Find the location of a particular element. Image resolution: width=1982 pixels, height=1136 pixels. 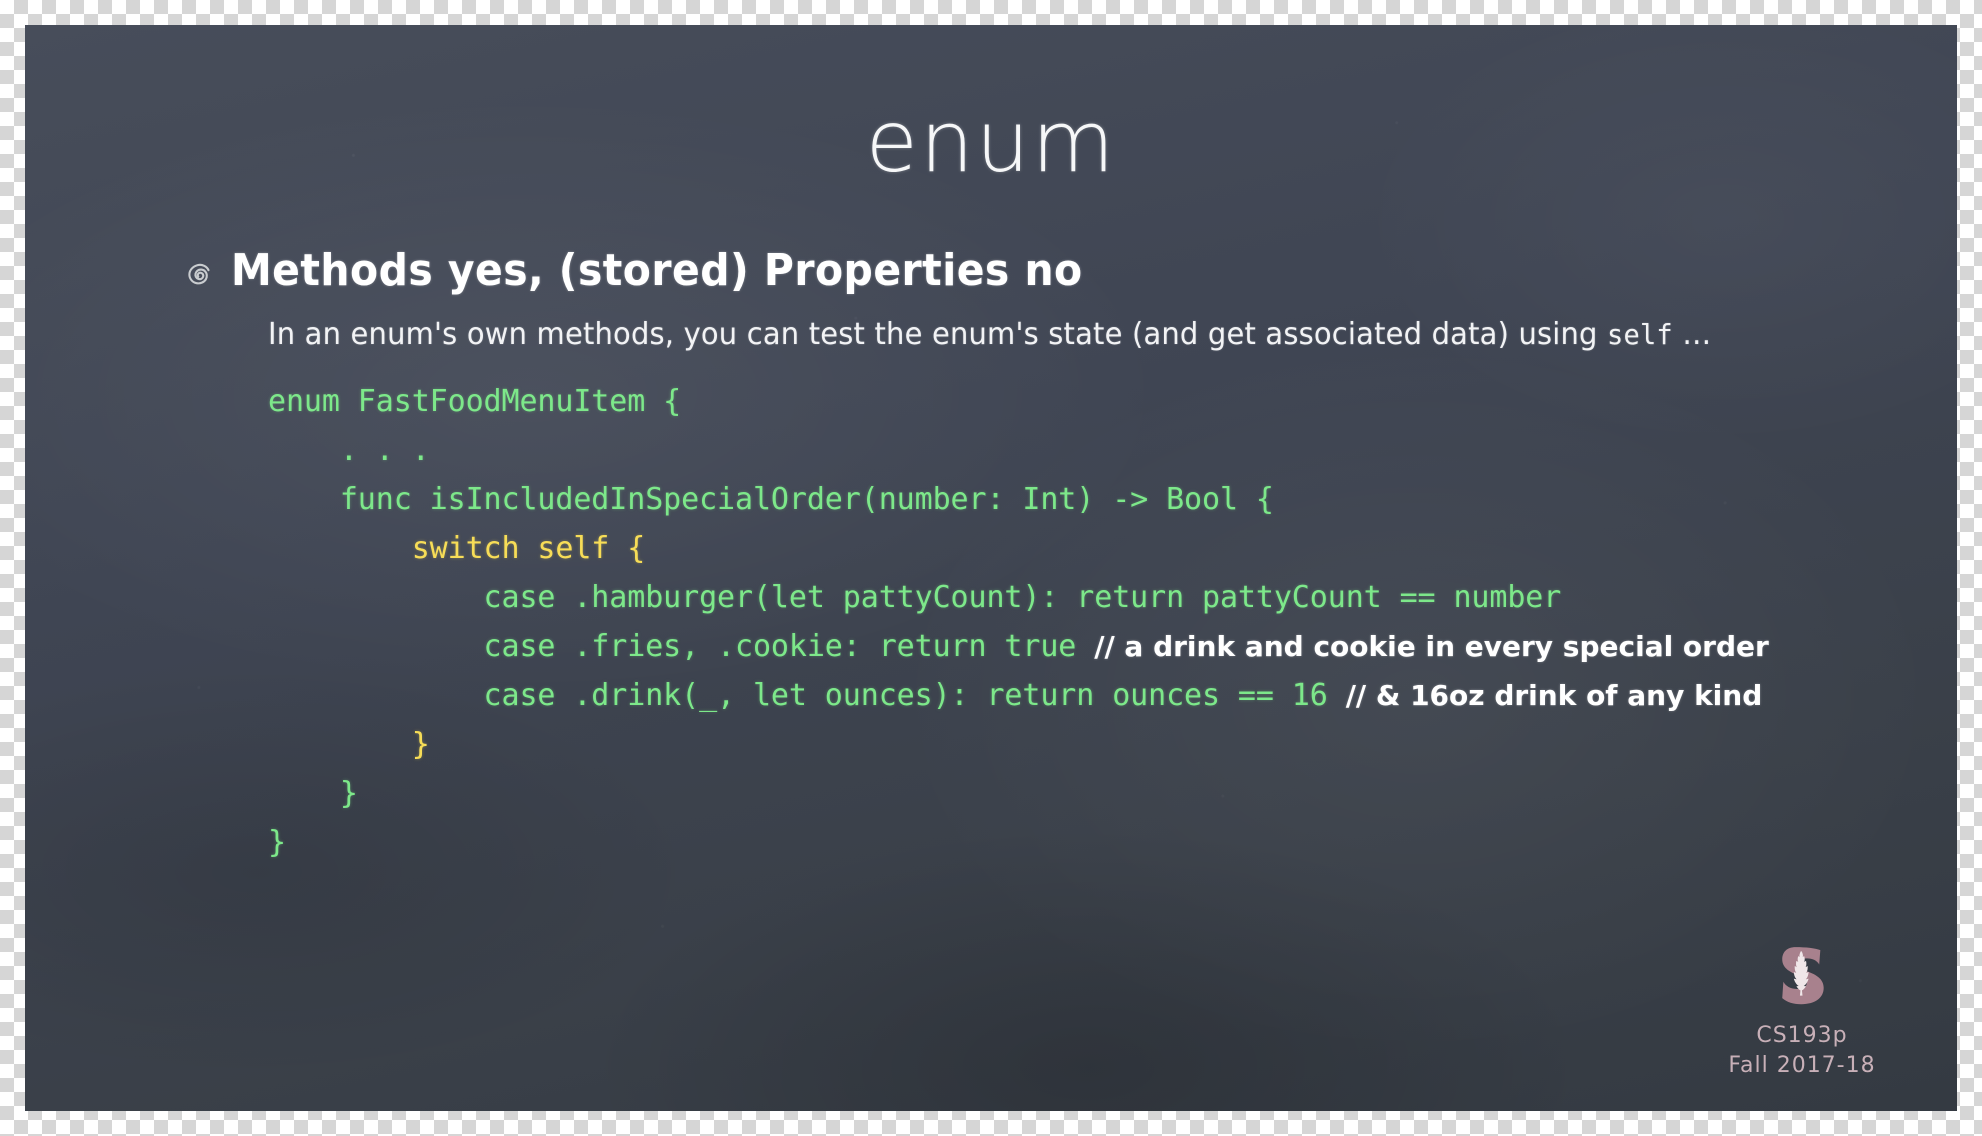

bullet-heading-row: Methods yes, (stored) Properties no is located at coordinates (666, 270).